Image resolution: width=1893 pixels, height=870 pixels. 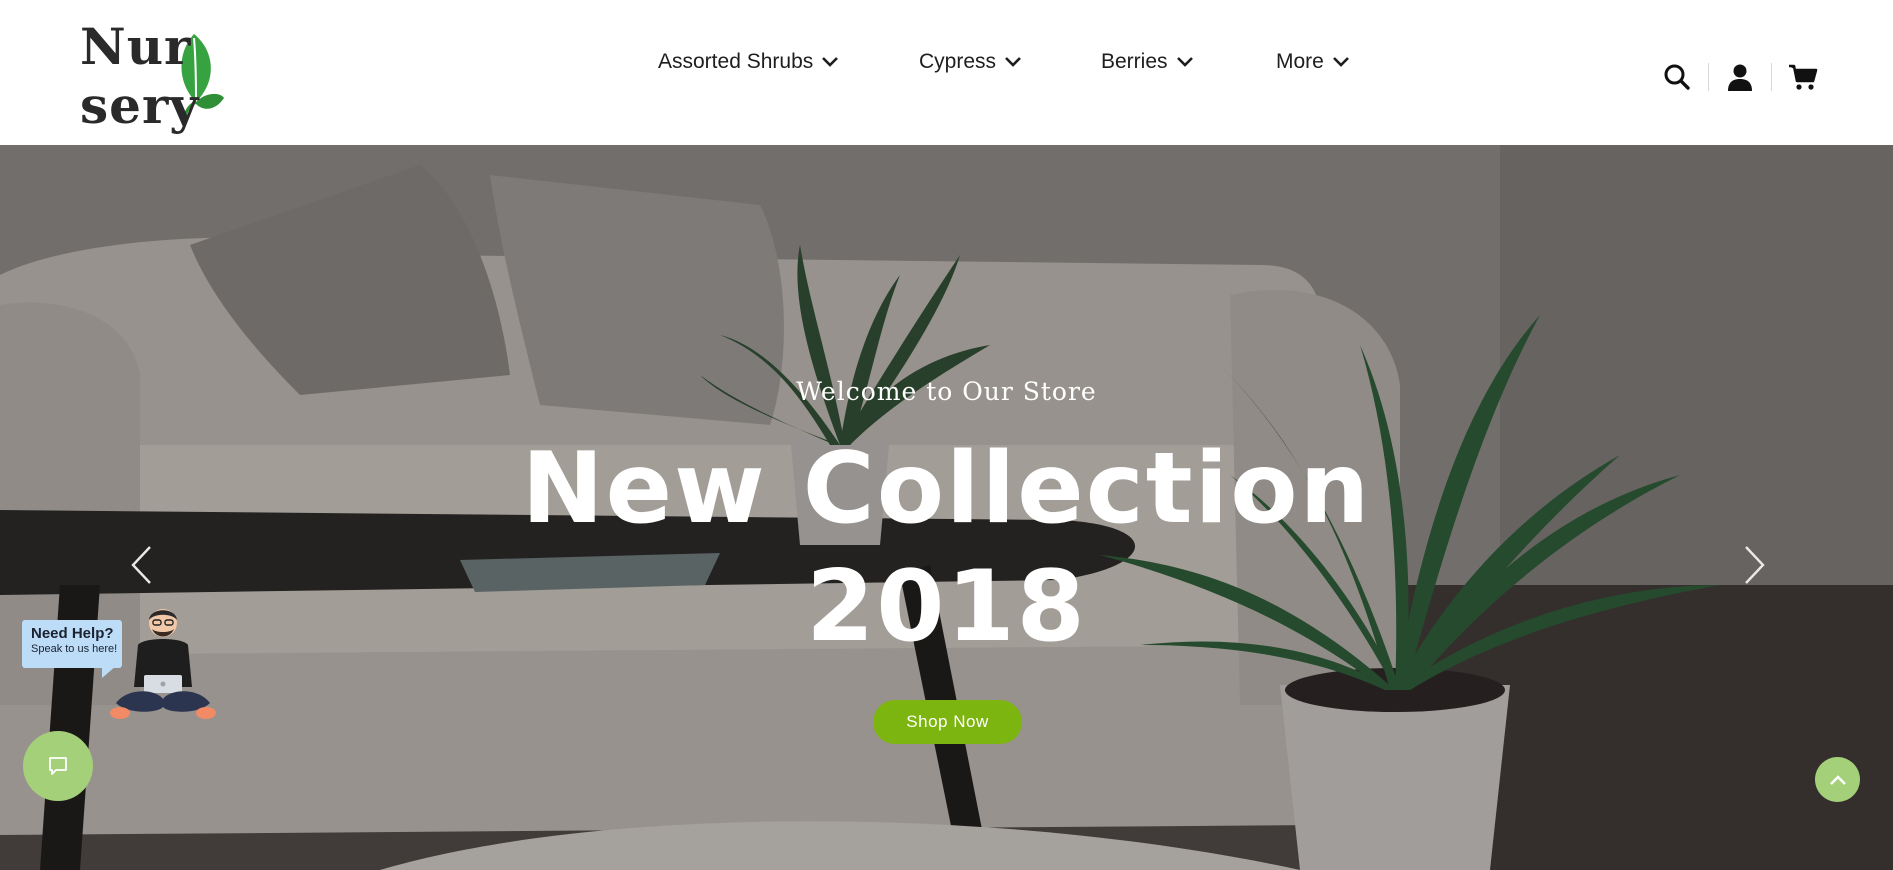 I want to click on hero-headline-line1: New Collection, so click(x=946, y=489).